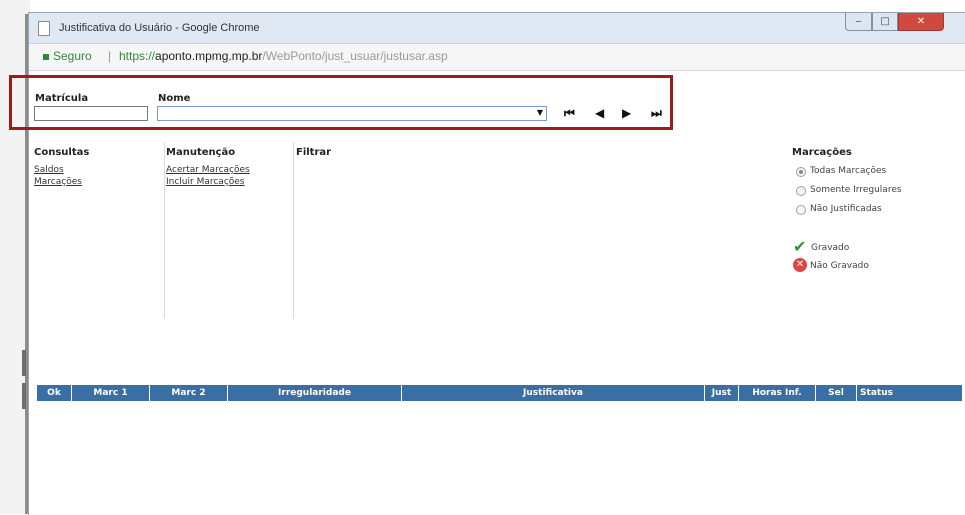 This screenshot has height=515, width=965. What do you see at coordinates (44, 28) in the screenshot?
I see `page-icon` at bounding box center [44, 28].